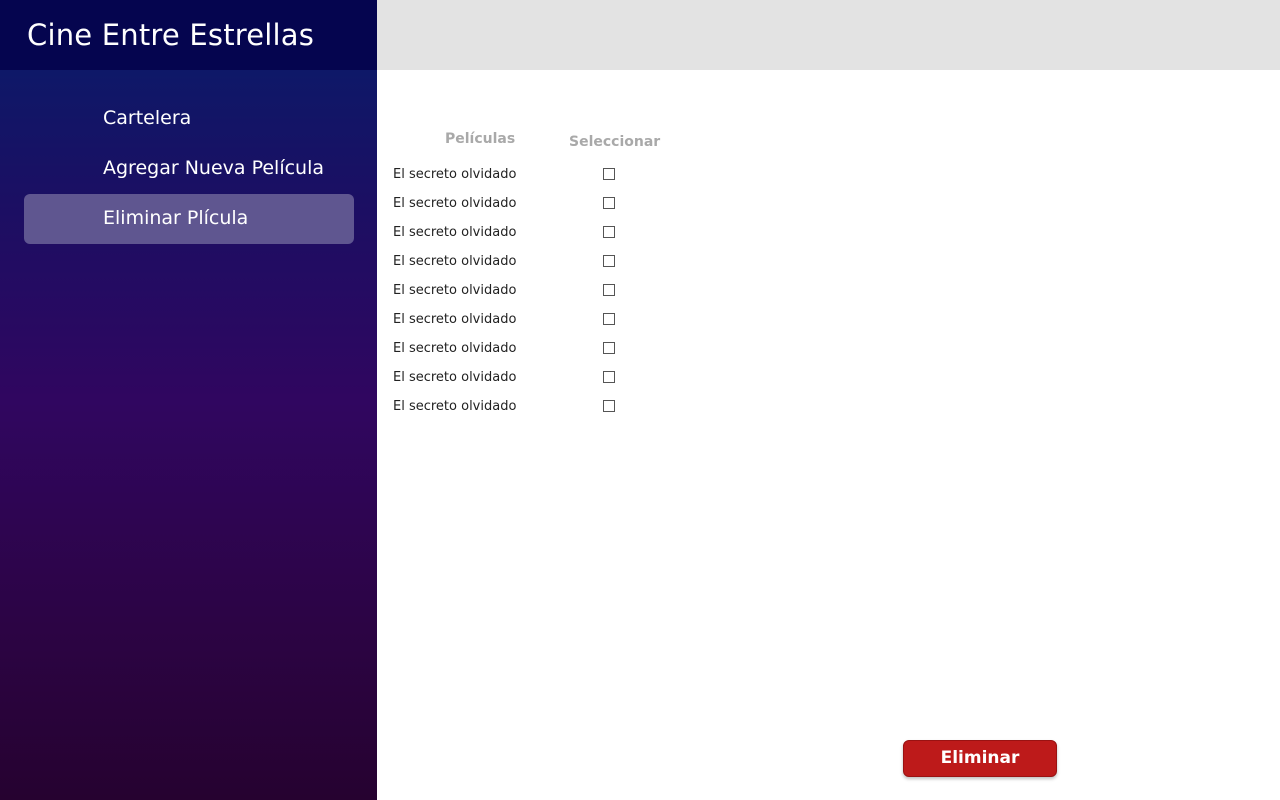 Image resolution: width=1280 pixels, height=800 pixels. I want to click on sidebar-item-label: Cartelera, so click(147, 118).